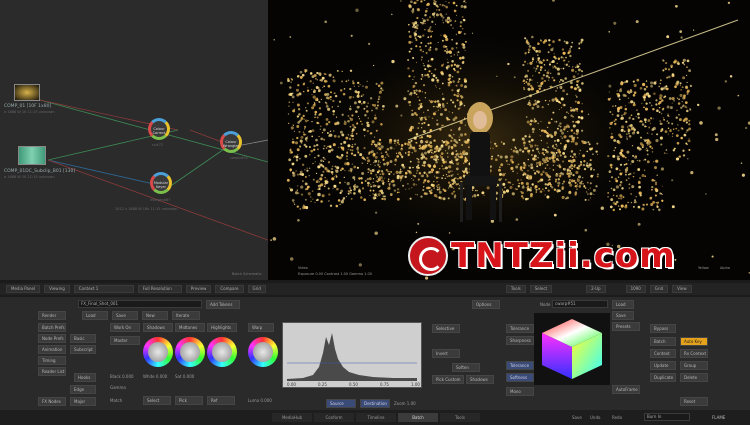 The image size is (750, 425). I want to click on load-button: Load, so click(95, 315).